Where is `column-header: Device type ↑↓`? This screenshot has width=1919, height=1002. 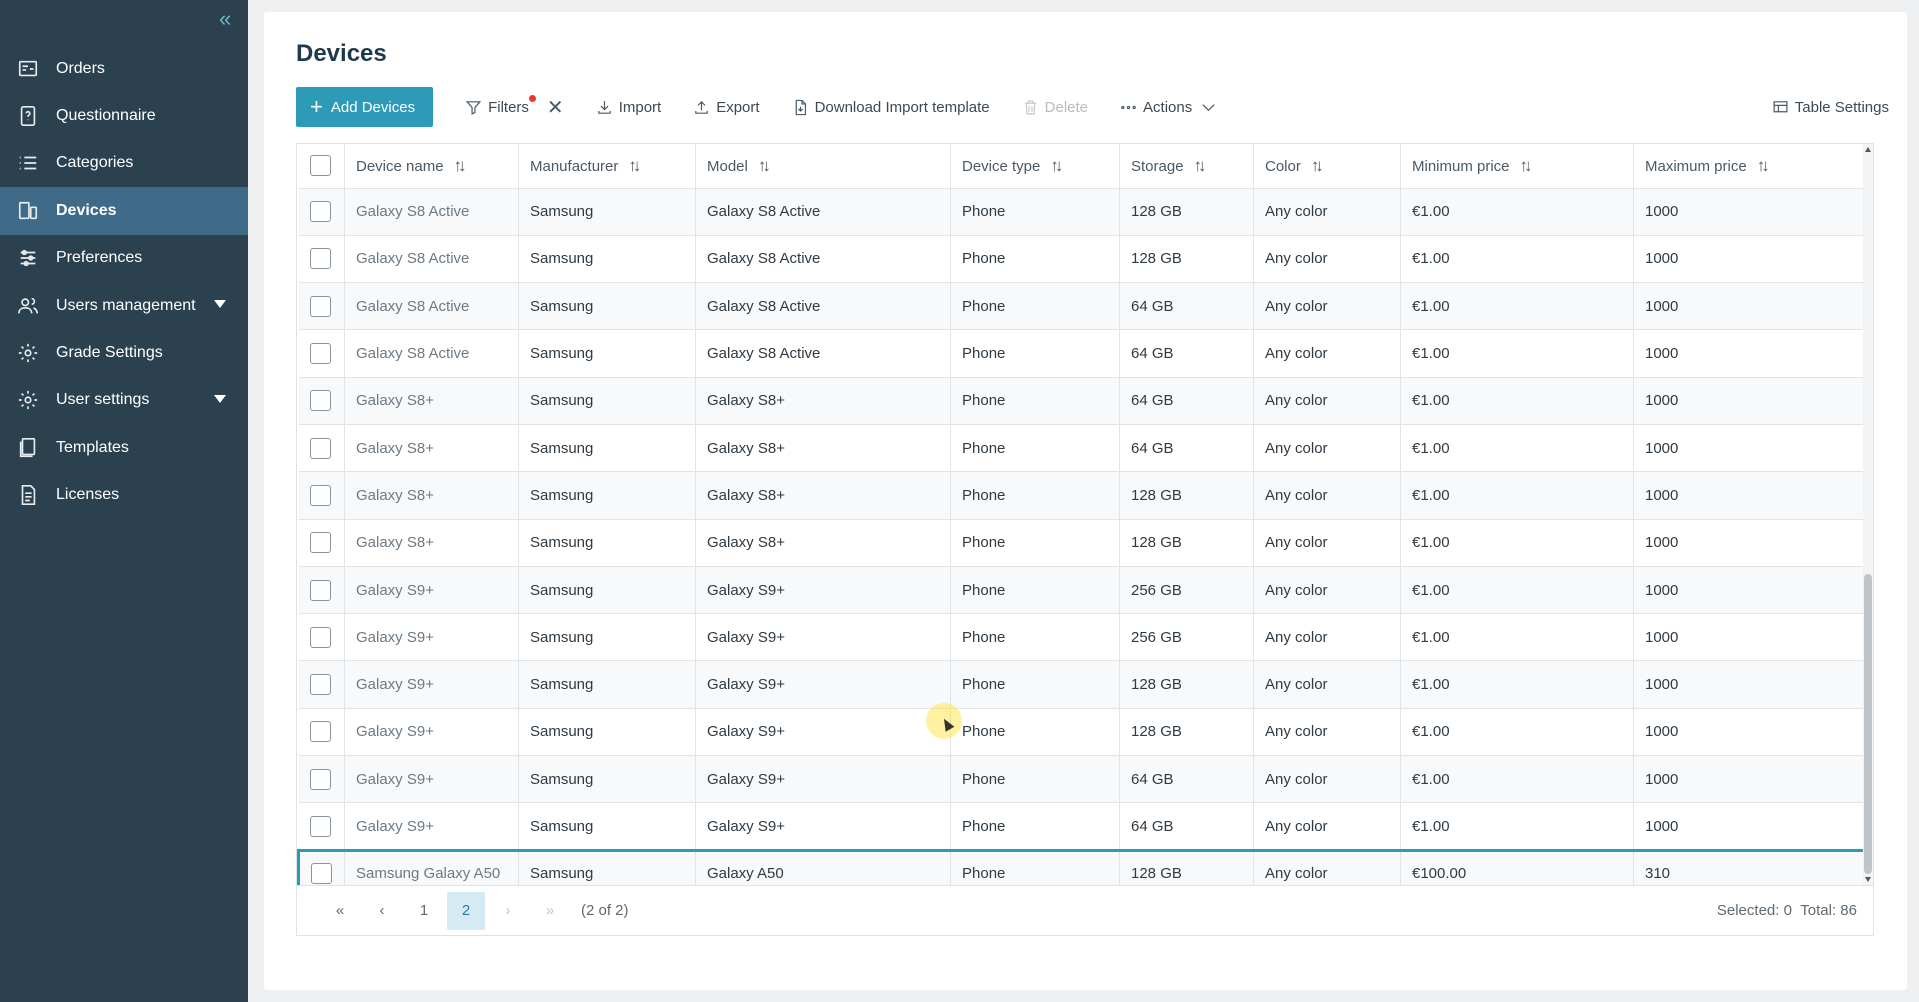 column-header: Device type ↑↓ is located at coordinates (1035, 166).